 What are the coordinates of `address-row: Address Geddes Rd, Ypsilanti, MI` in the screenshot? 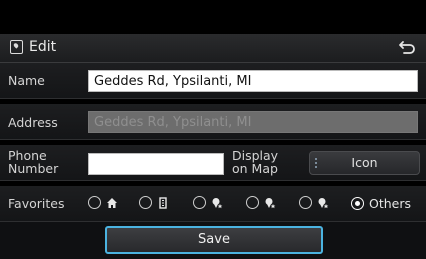 It's located at (213, 122).